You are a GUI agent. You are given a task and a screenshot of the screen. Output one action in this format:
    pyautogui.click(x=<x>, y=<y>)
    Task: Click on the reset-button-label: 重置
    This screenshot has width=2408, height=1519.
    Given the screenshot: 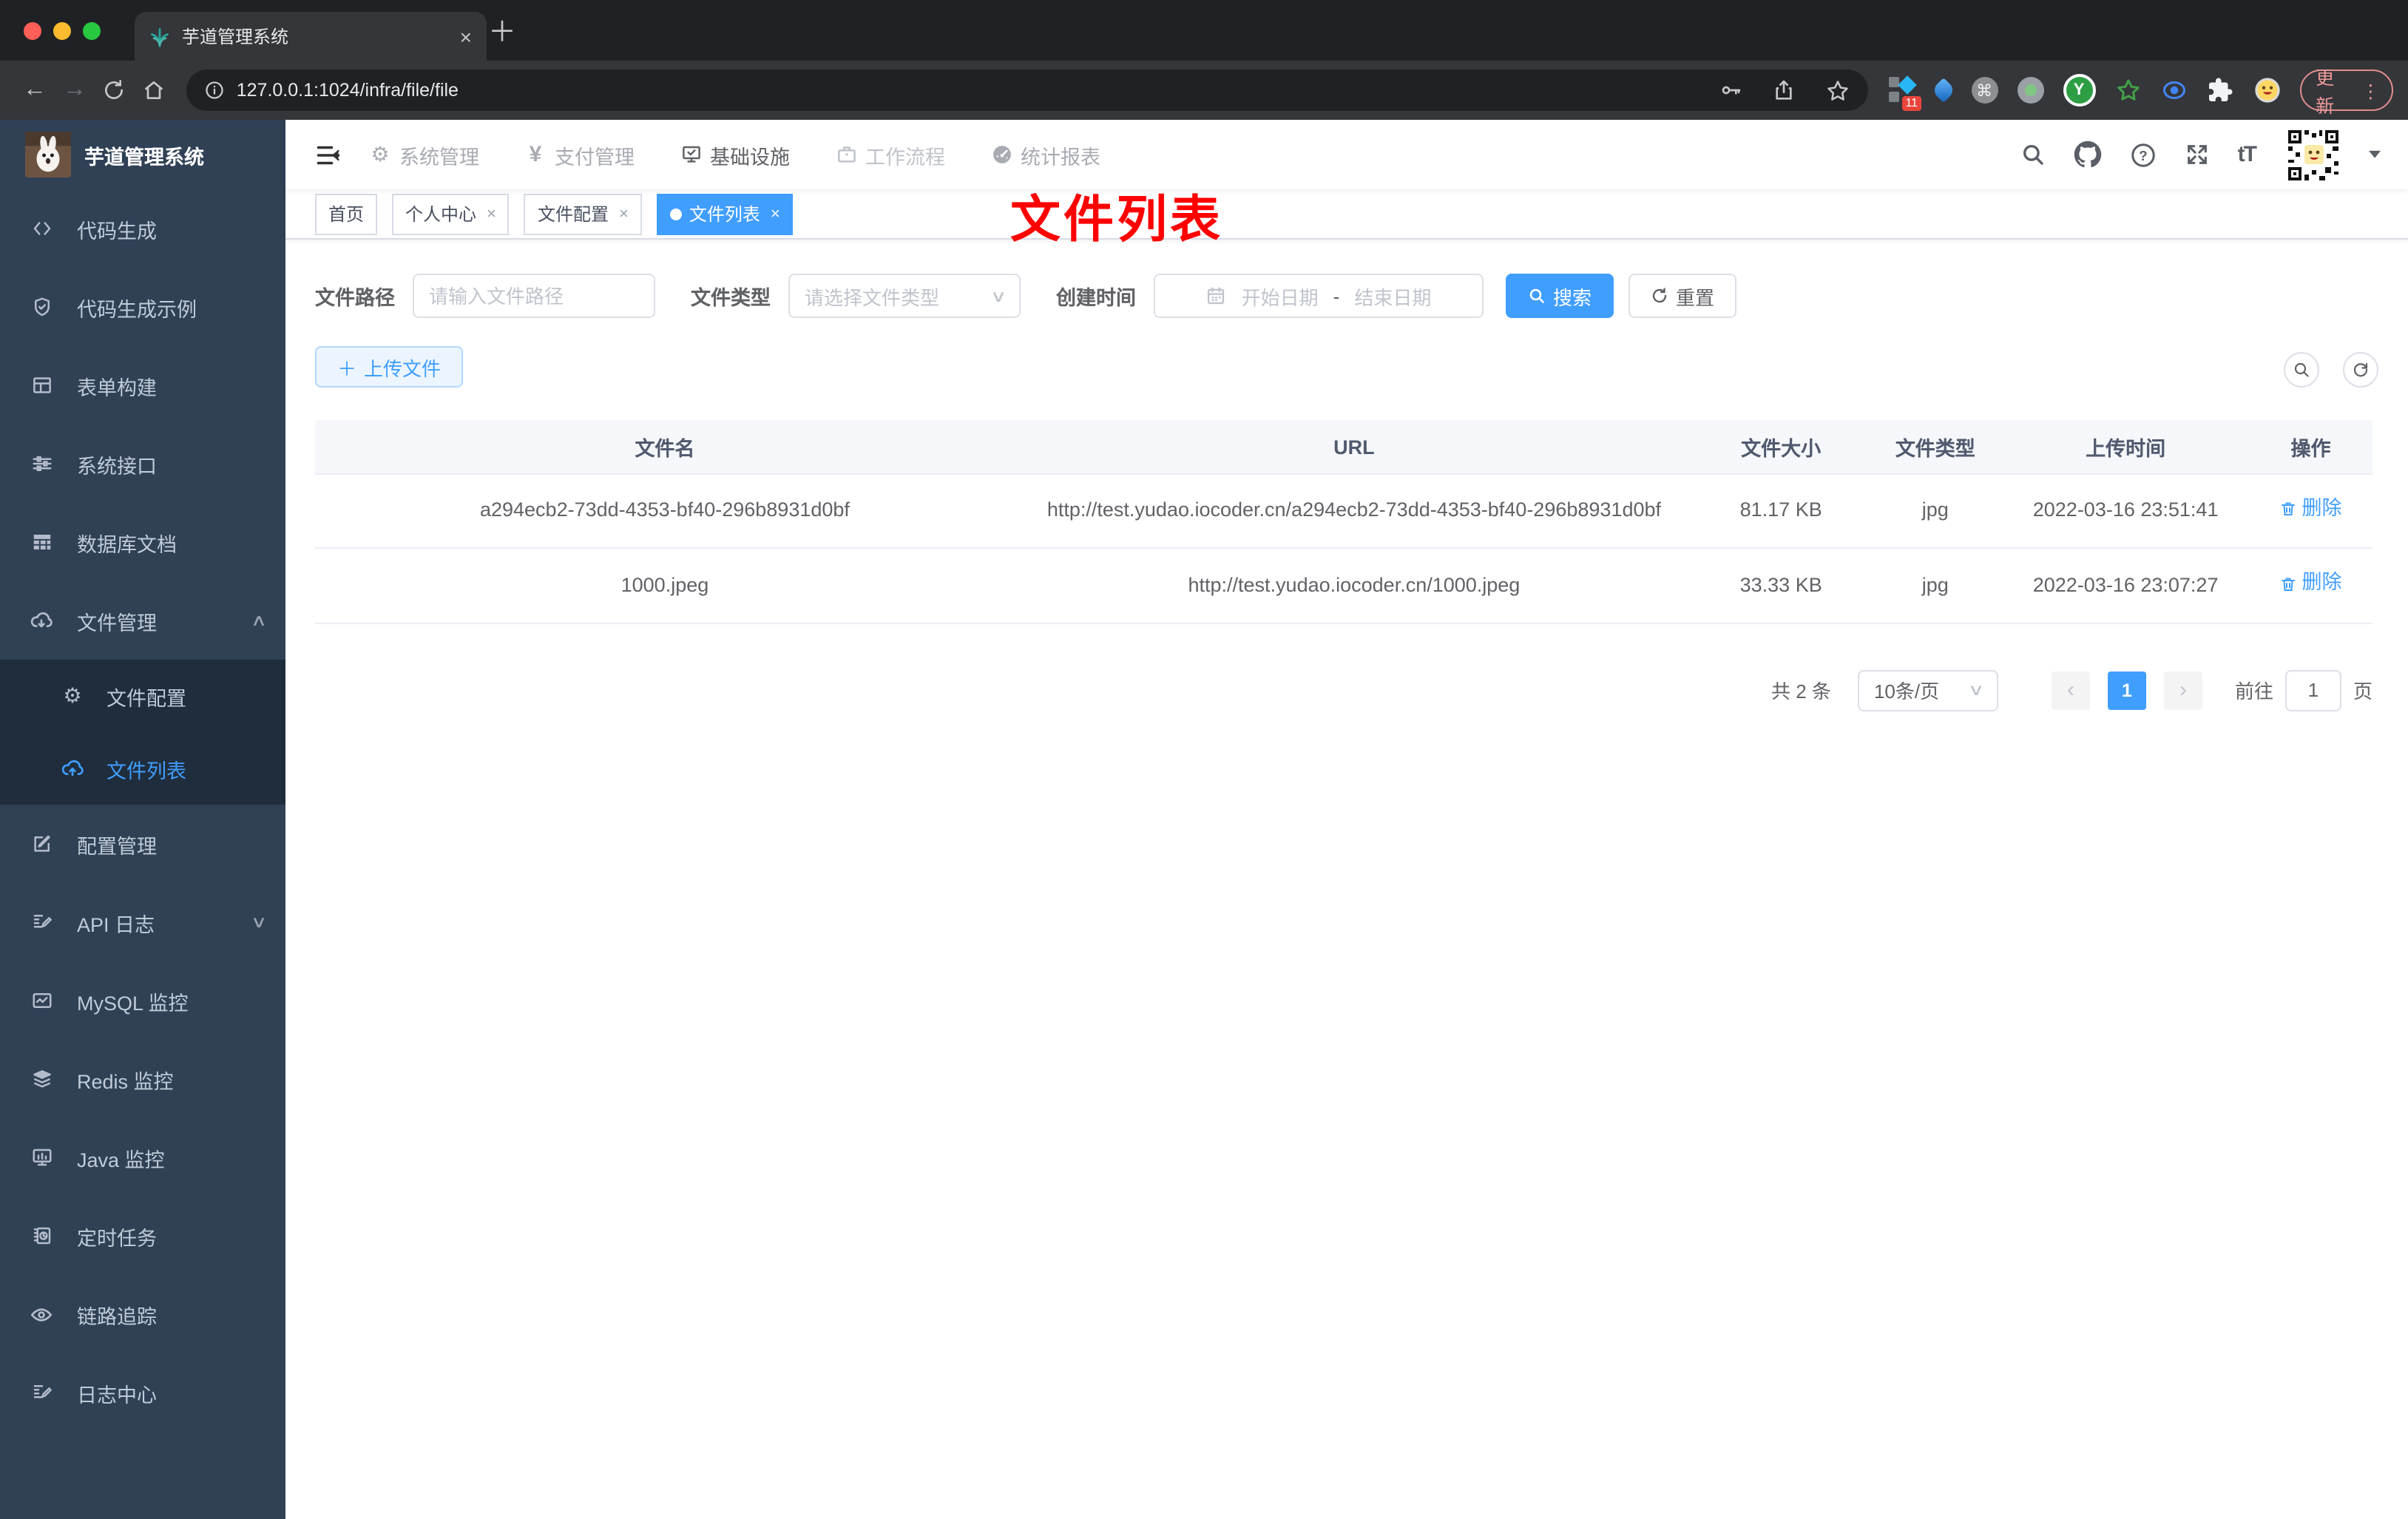 What is the action you would take?
    pyautogui.click(x=1695, y=297)
    